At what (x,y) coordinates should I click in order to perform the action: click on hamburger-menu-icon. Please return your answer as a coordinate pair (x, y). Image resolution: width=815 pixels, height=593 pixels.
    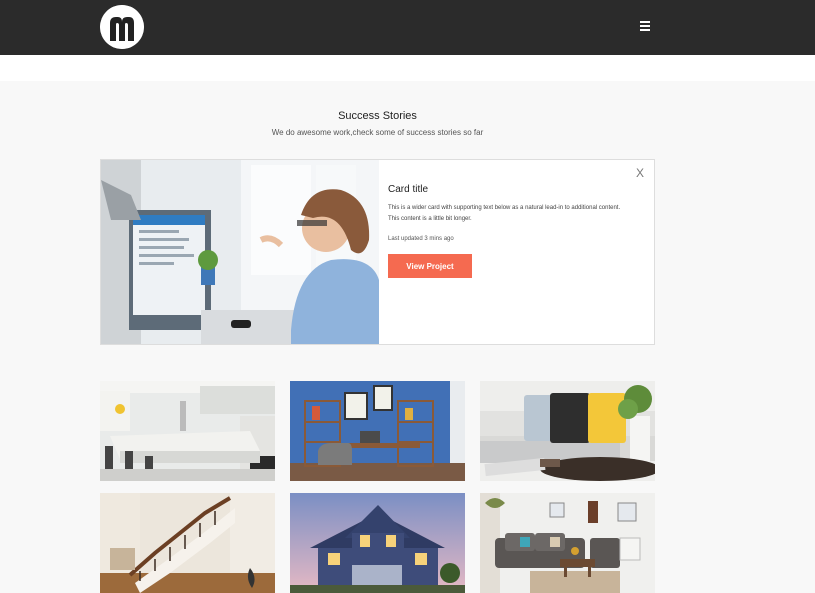
    Looking at the image, I should click on (645, 26).